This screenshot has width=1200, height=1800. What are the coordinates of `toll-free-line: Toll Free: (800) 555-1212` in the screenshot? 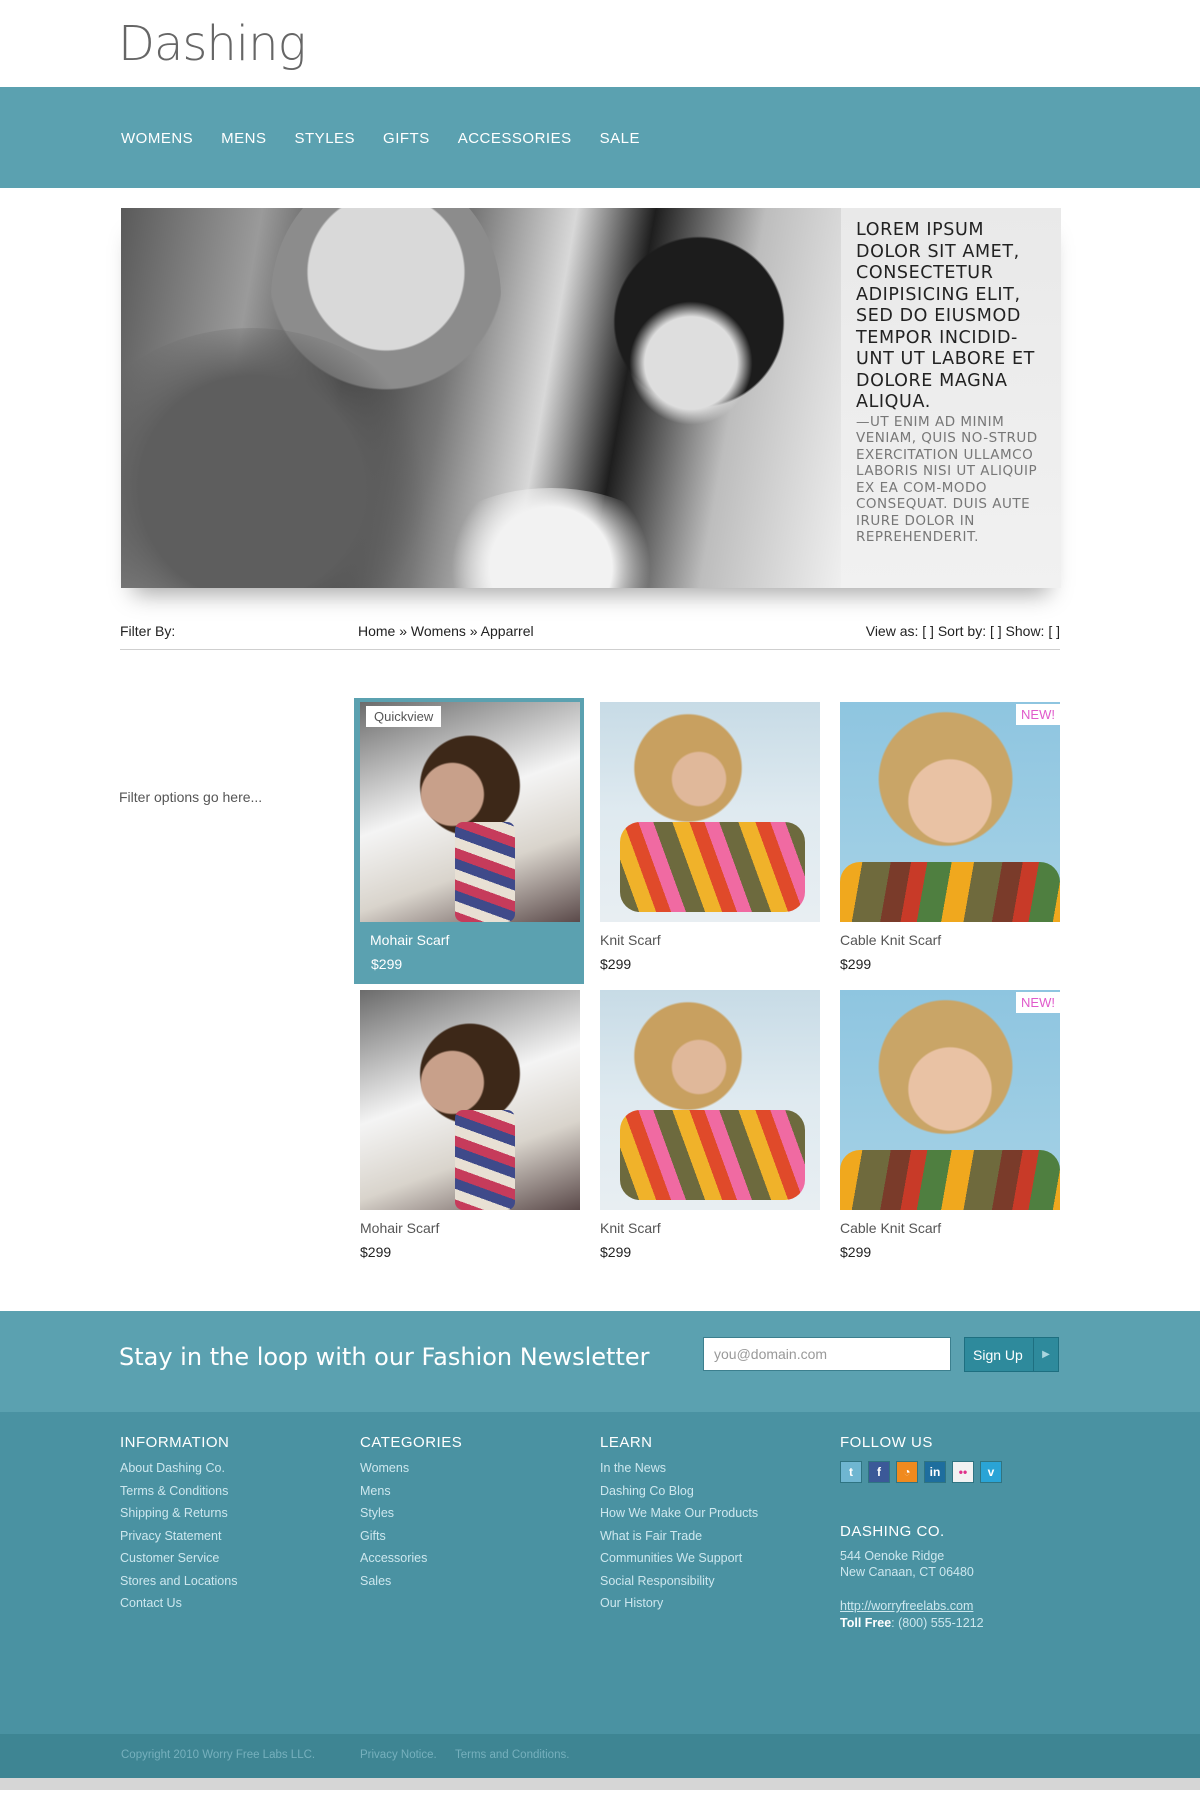 It's located at (921, 1623).